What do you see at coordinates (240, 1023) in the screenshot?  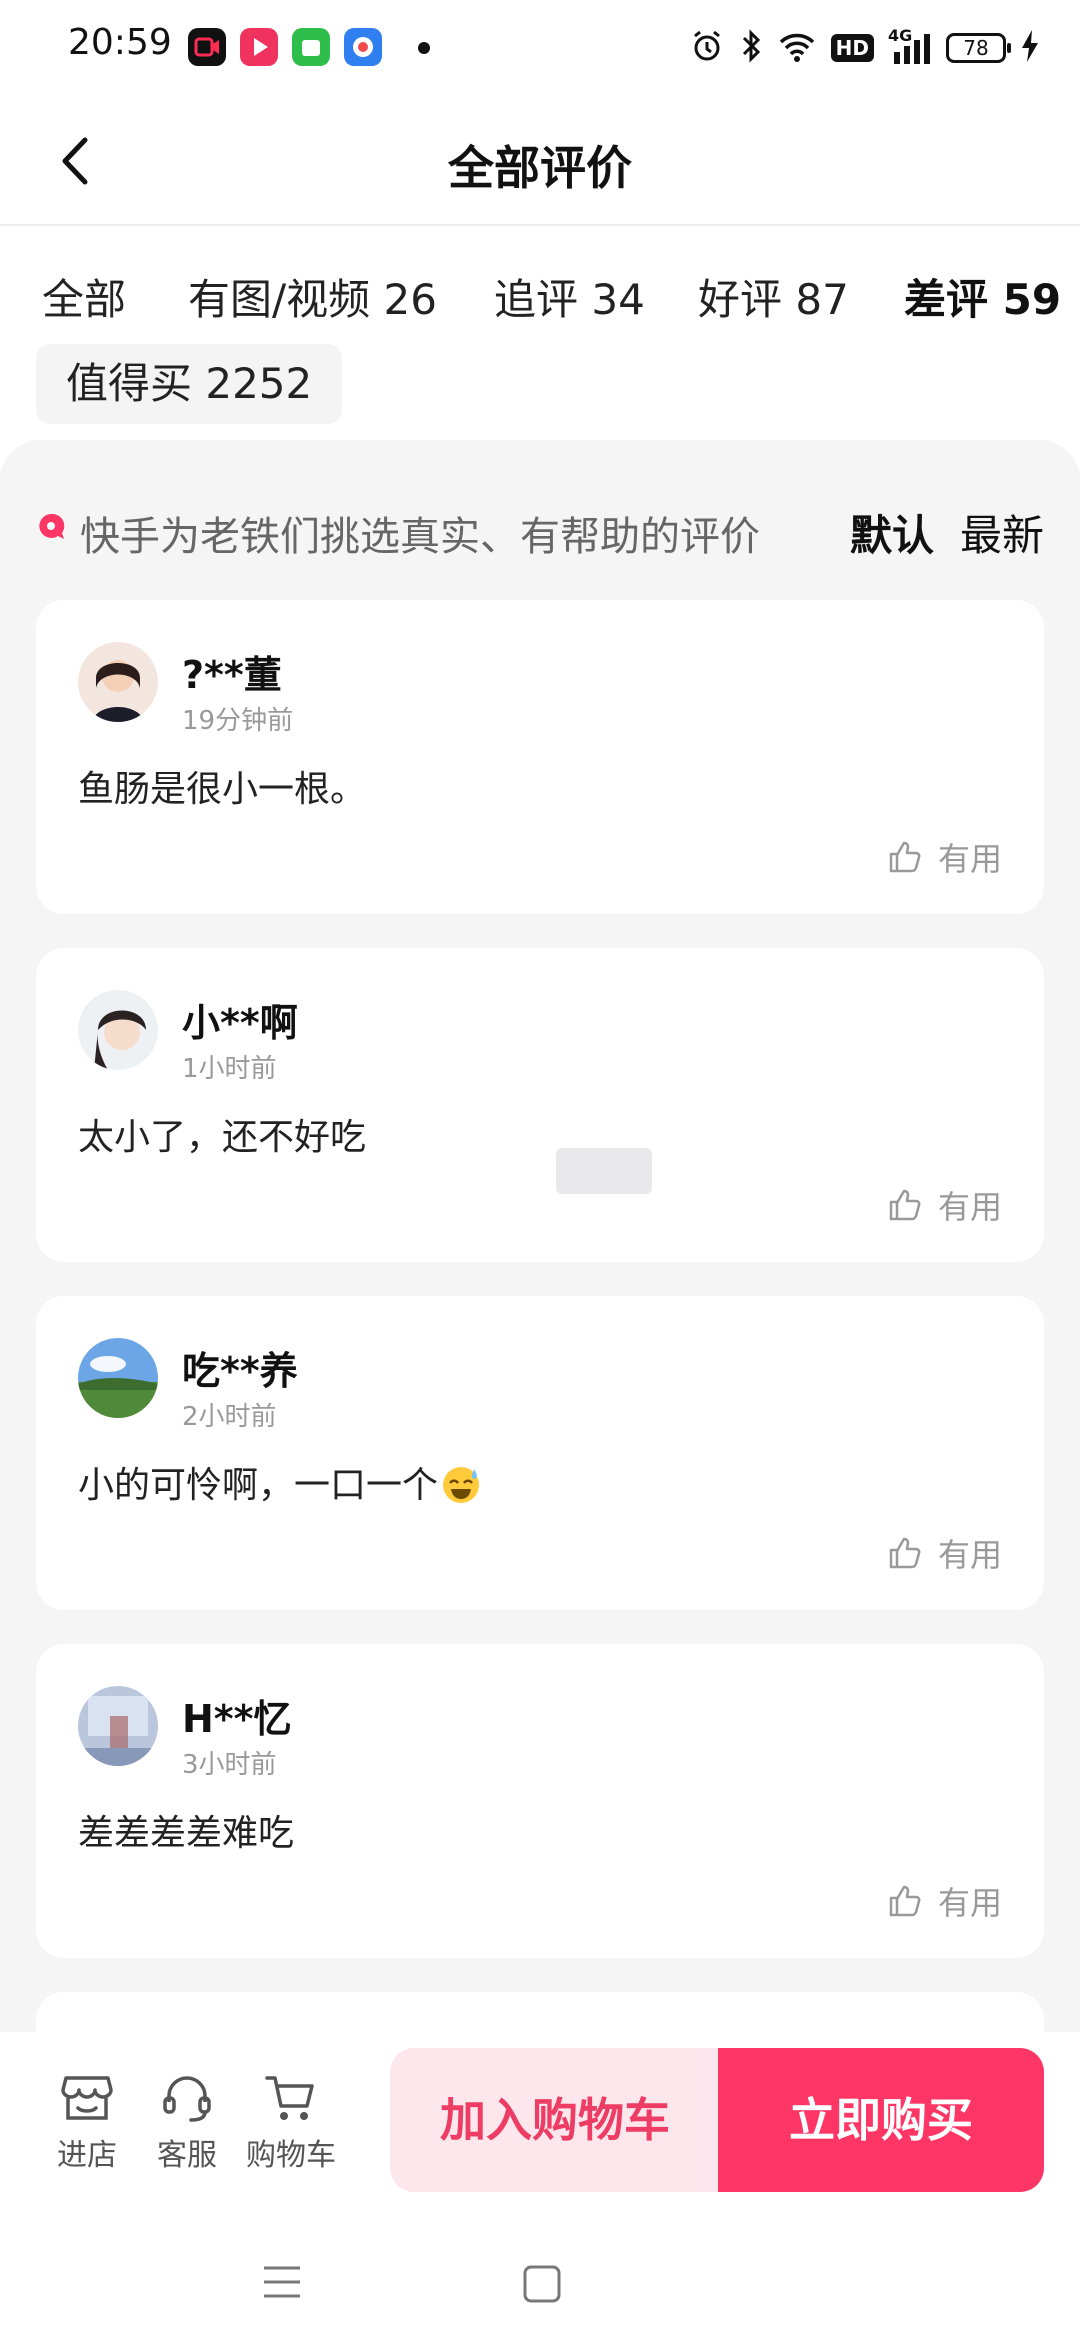 I see `review-author: 小**啊` at bounding box center [240, 1023].